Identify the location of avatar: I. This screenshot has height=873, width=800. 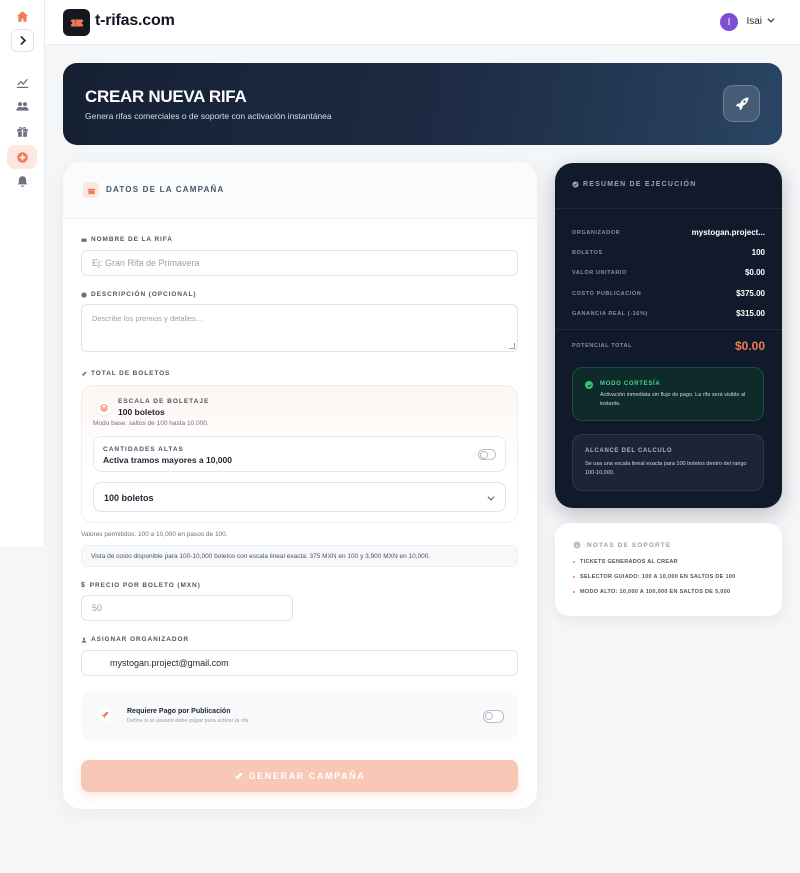
(729, 22).